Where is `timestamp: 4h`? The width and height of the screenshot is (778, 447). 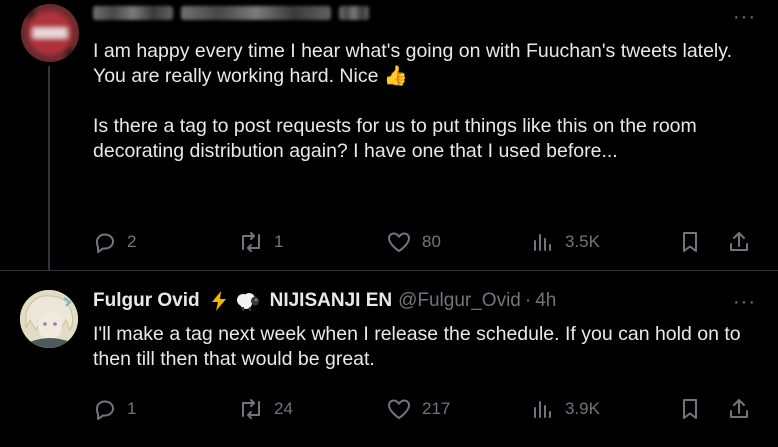
timestamp: 4h is located at coordinates (545, 301).